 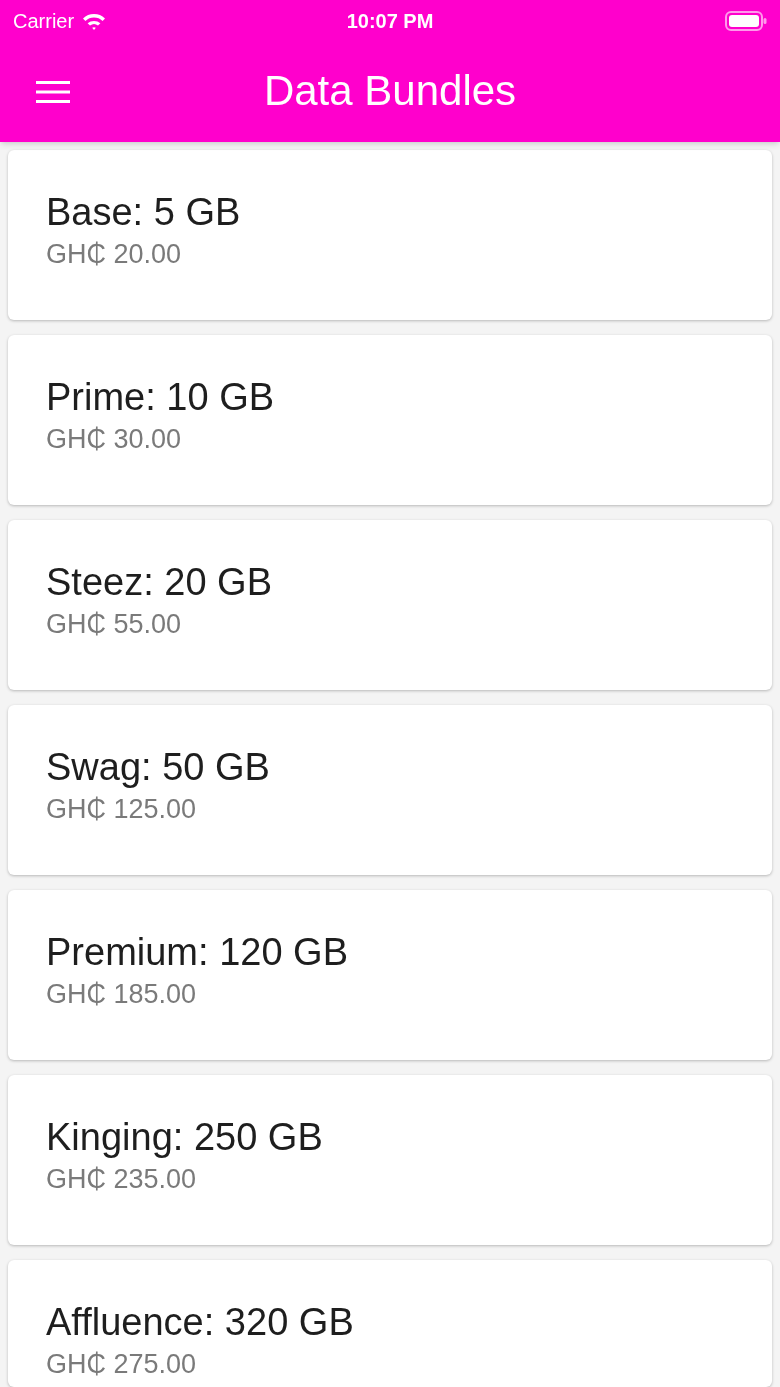 What do you see at coordinates (390, 1323) in the screenshot?
I see `bundle-card: Affluence: 320 GB GH₵ 275.00` at bounding box center [390, 1323].